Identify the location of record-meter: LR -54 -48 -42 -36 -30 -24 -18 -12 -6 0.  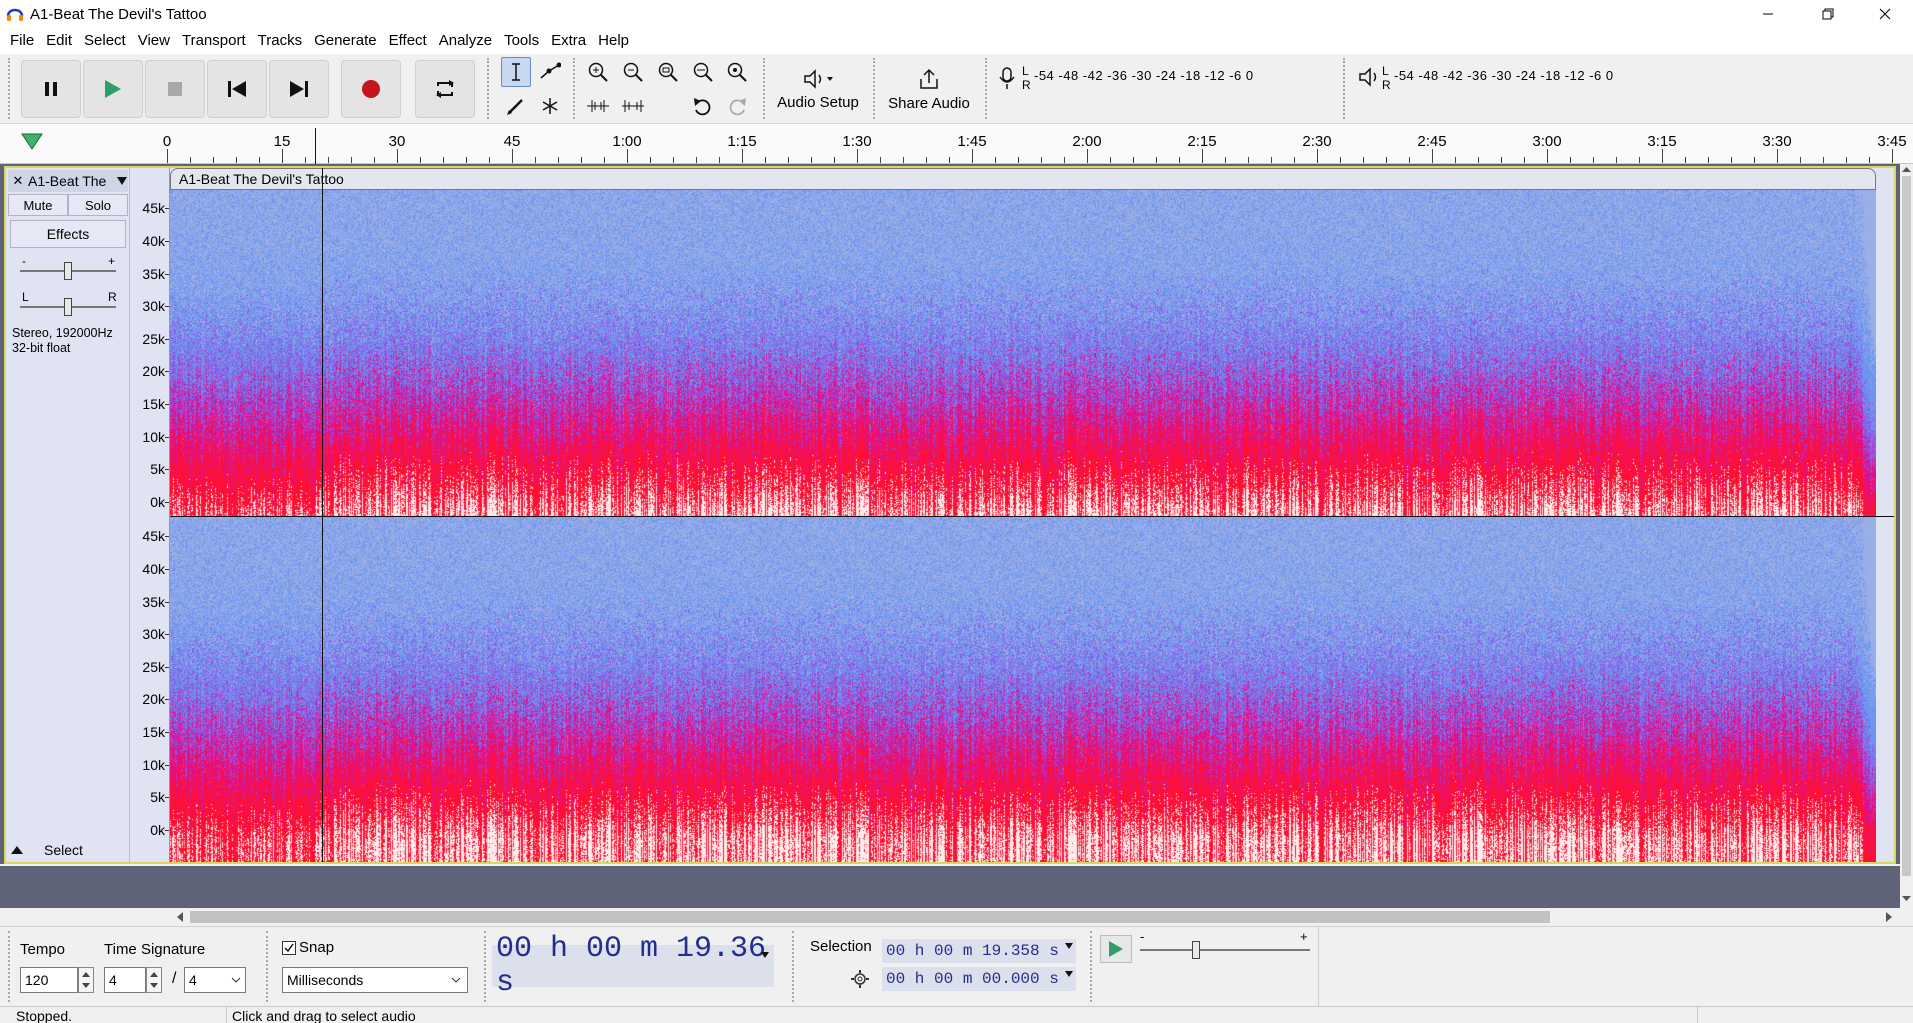
(1166, 82).